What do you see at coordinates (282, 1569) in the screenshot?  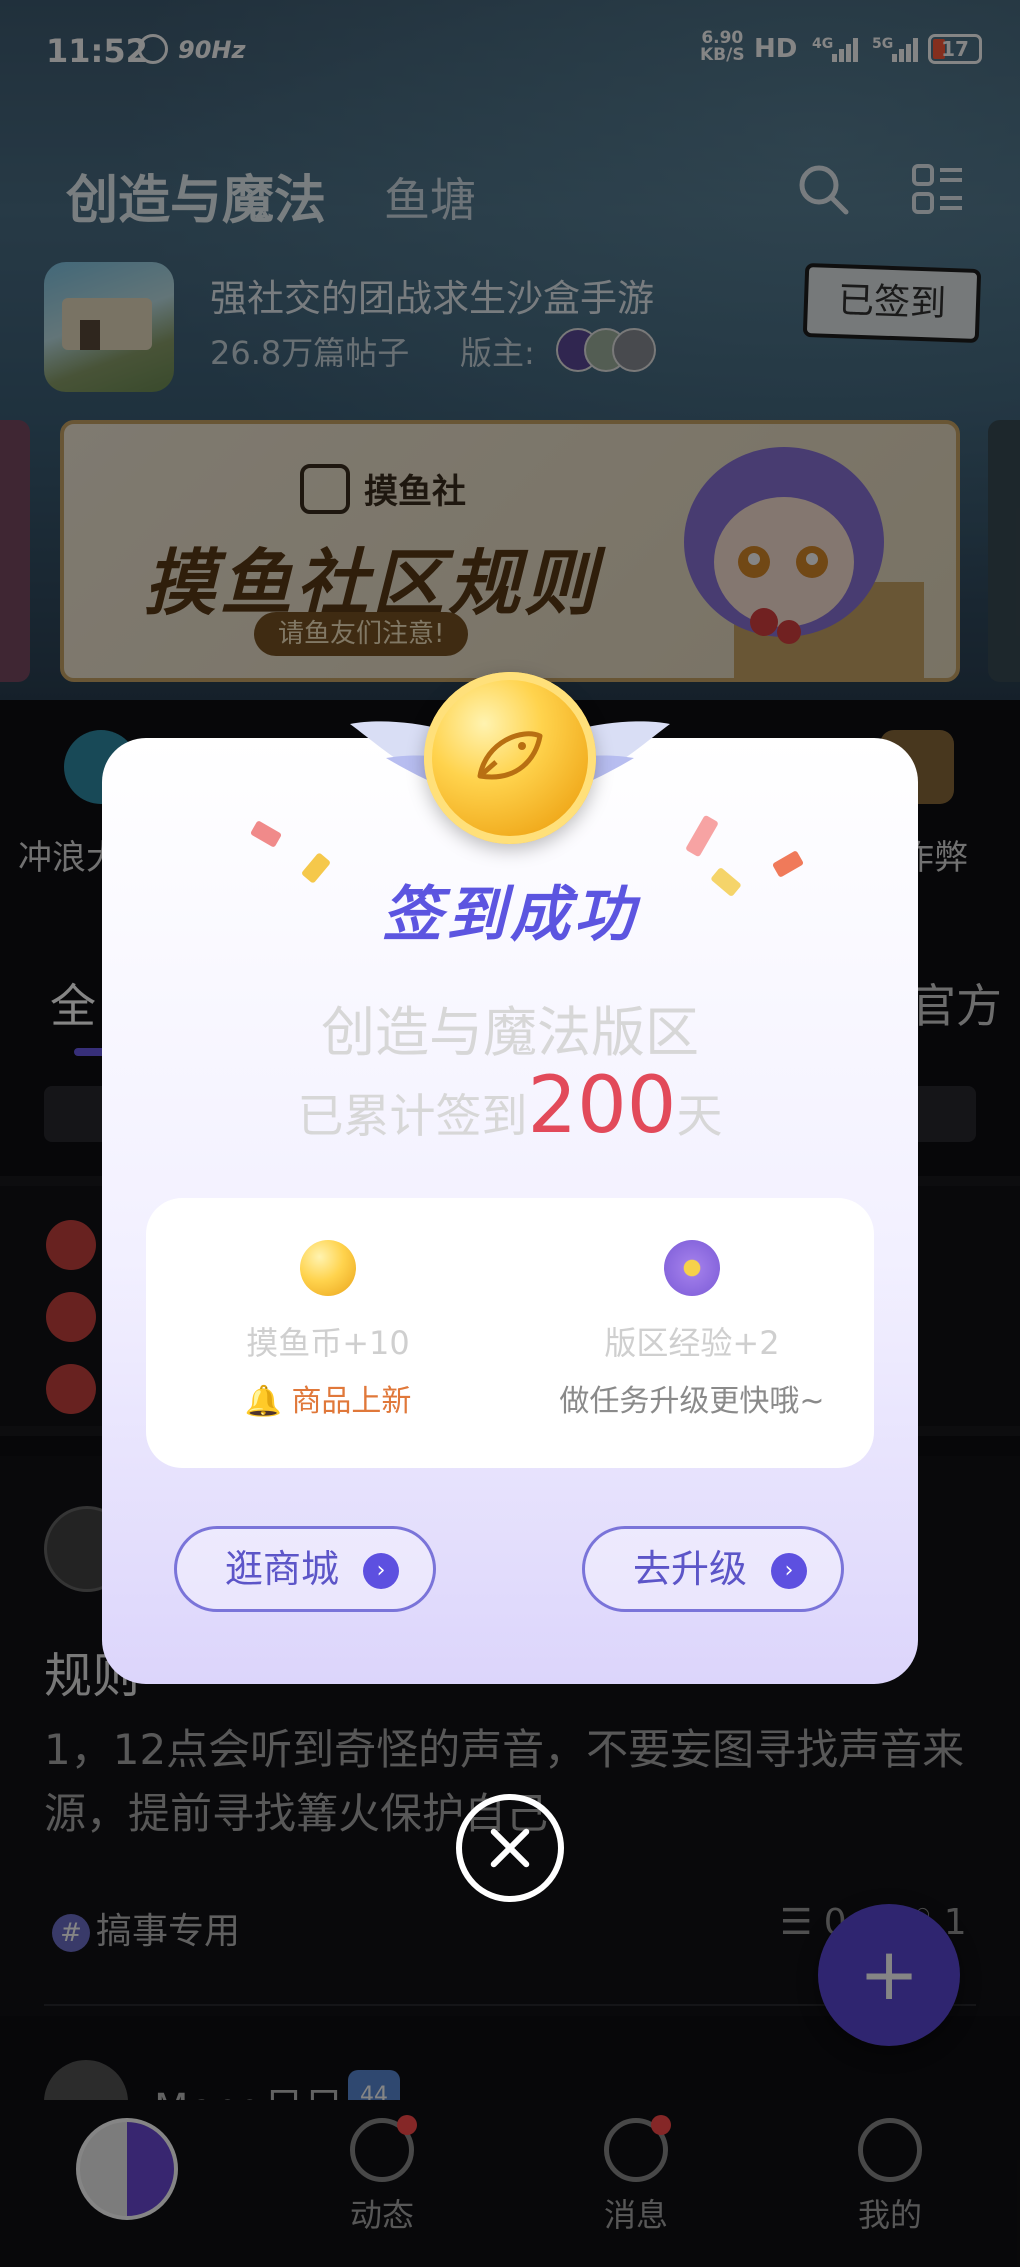 I see `visit-shop-label: 逛商城` at bounding box center [282, 1569].